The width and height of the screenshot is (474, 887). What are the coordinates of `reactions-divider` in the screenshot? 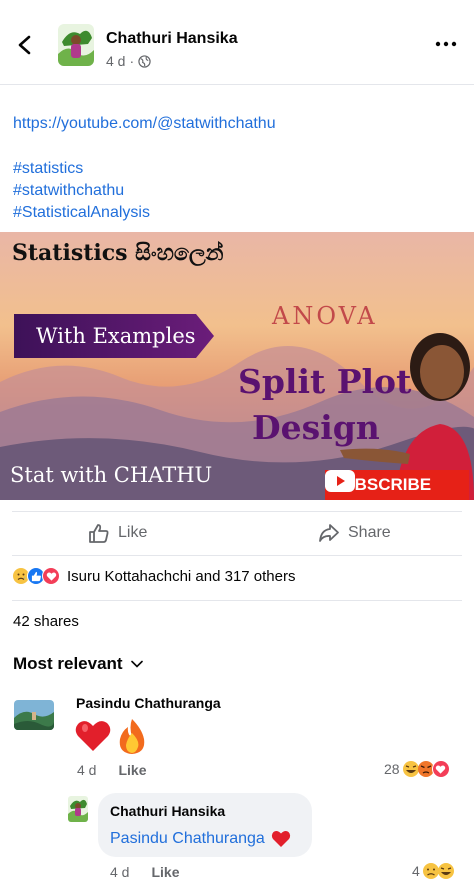 It's located at (237, 600).